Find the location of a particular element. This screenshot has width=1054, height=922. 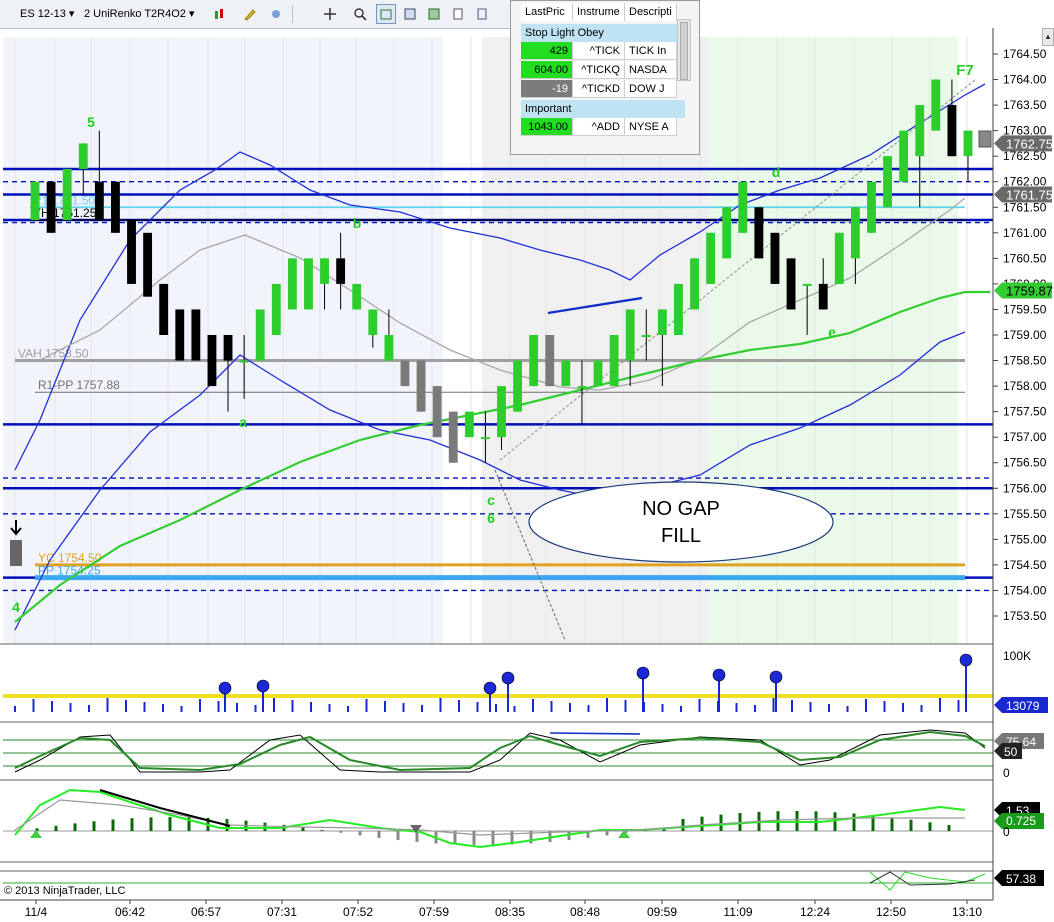

time-tick-label: 07:59 is located at coordinates (434, 912).